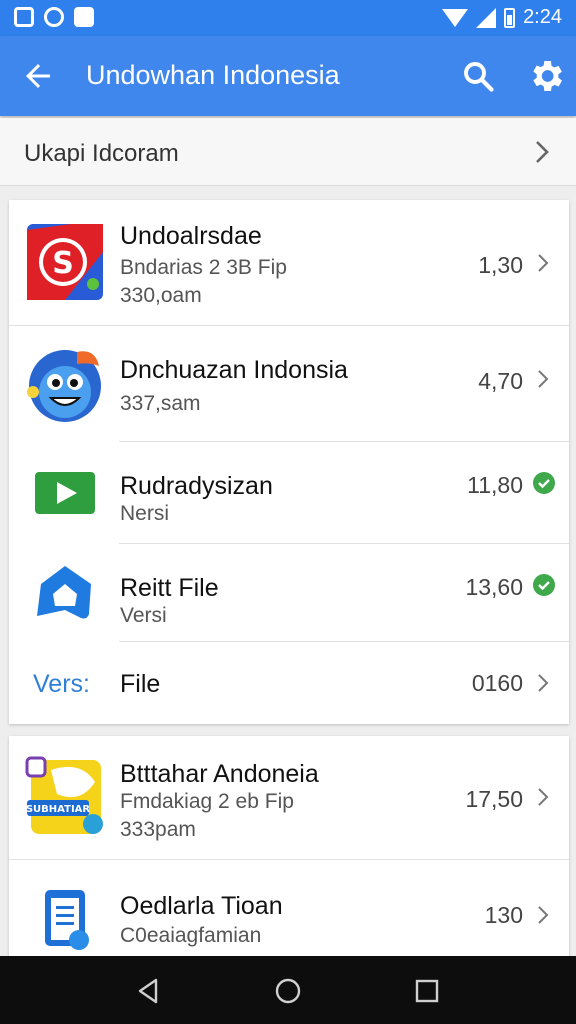 This screenshot has height=1024, width=576. Describe the element at coordinates (140, 684) in the screenshot. I see `app-name: File` at that location.